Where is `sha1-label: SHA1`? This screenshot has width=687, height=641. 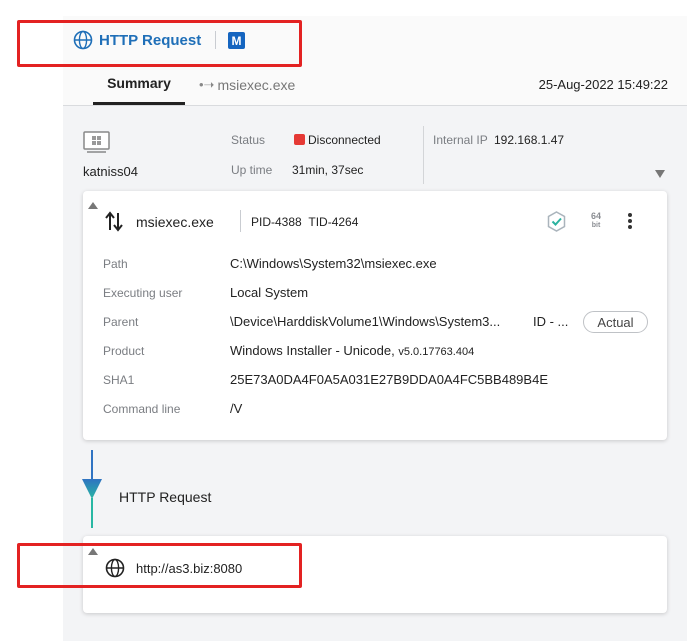
sha1-label: SHA1 is located at coordinates (119, 380).